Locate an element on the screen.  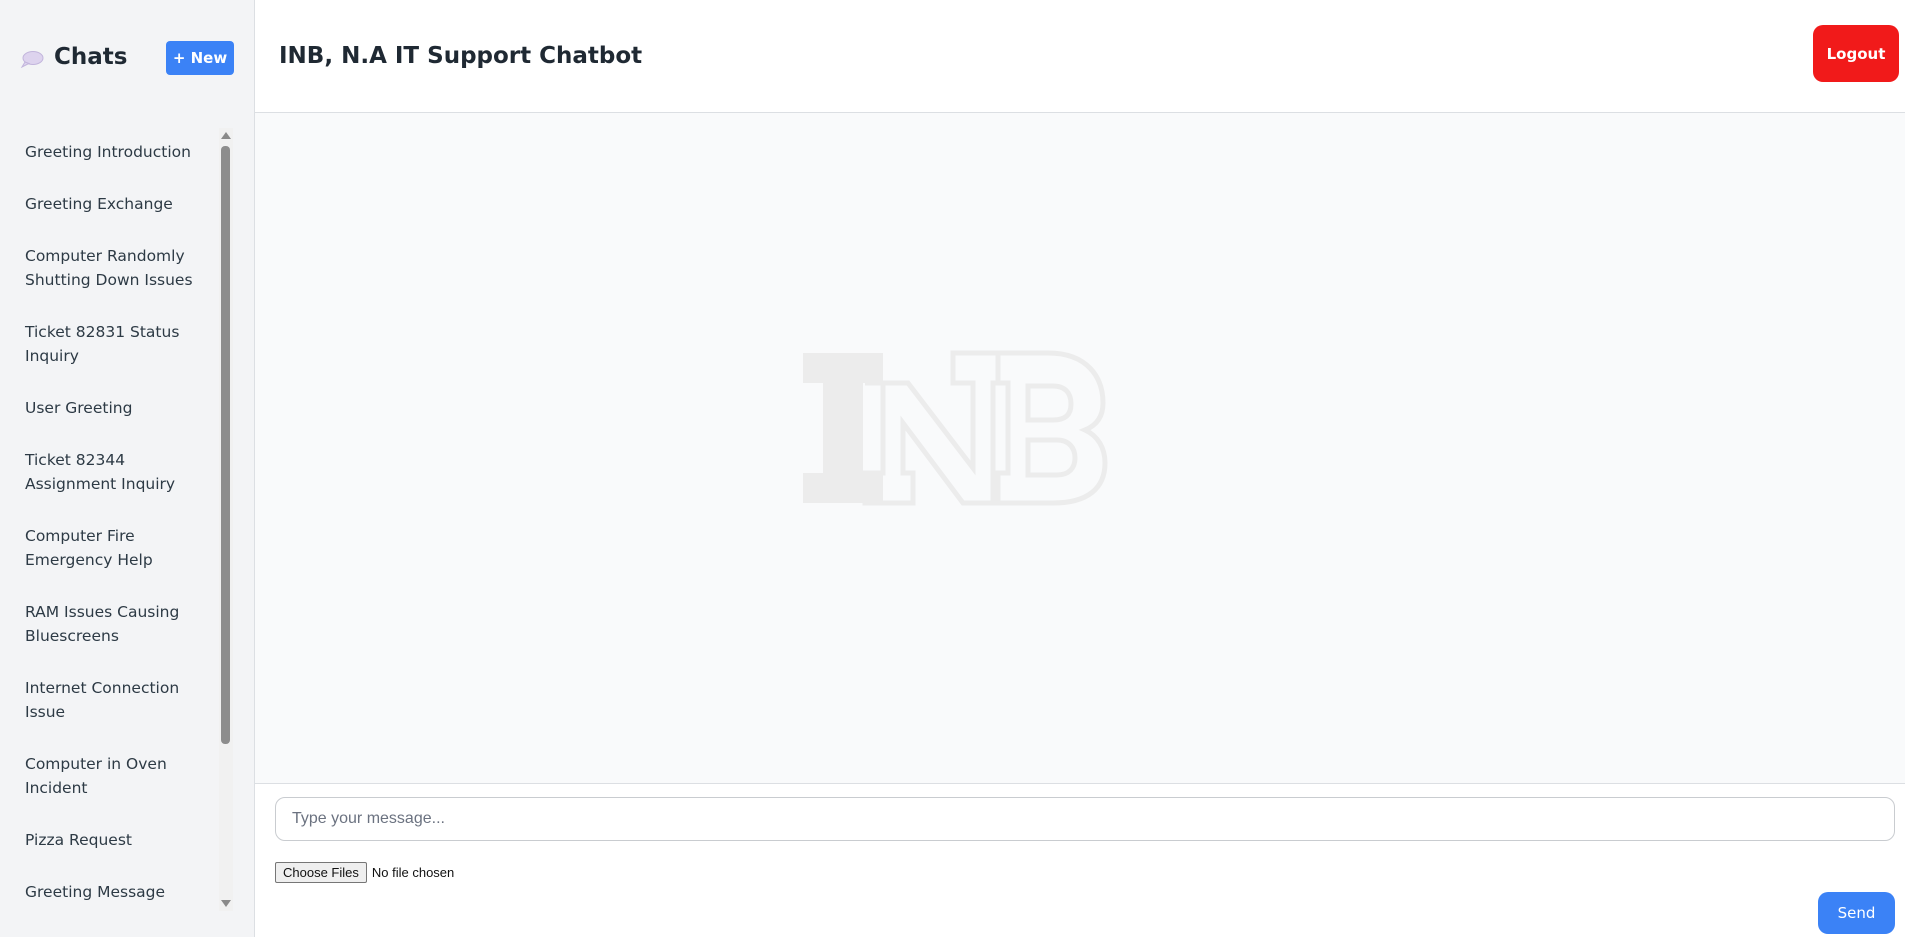
file-upload-row: Choose Files No file chosen is located at coordinates (364, 872).